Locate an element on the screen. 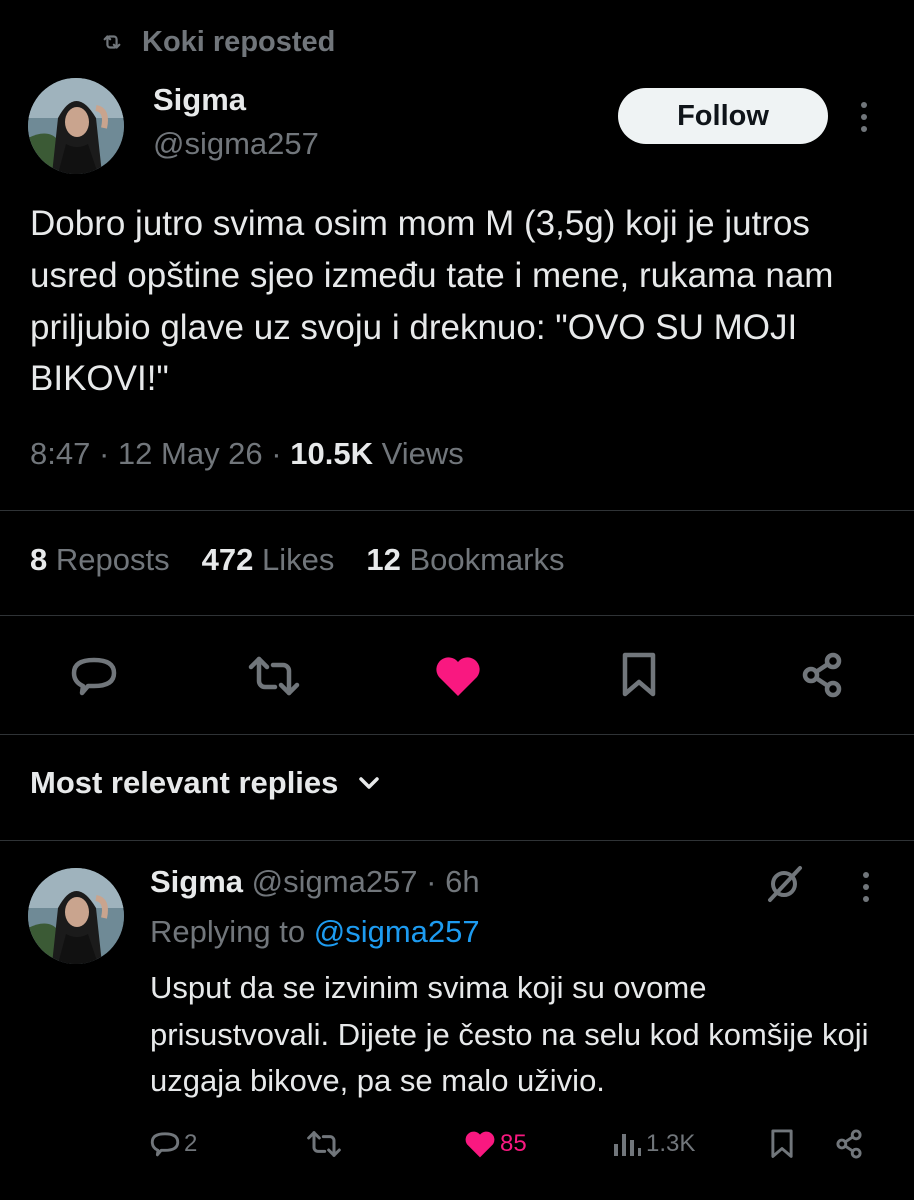 The width and height of the screenshot is (914, 1200). bookmark-button is located at coordinates (639, 675).